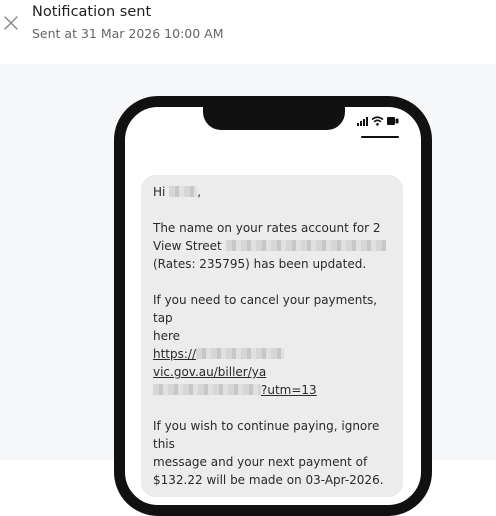 The image size is (496, 516). What do you see at coordinates (187, 246) in the screenshot?
I see `message-line: View Street` at bounding box center [187, 246].